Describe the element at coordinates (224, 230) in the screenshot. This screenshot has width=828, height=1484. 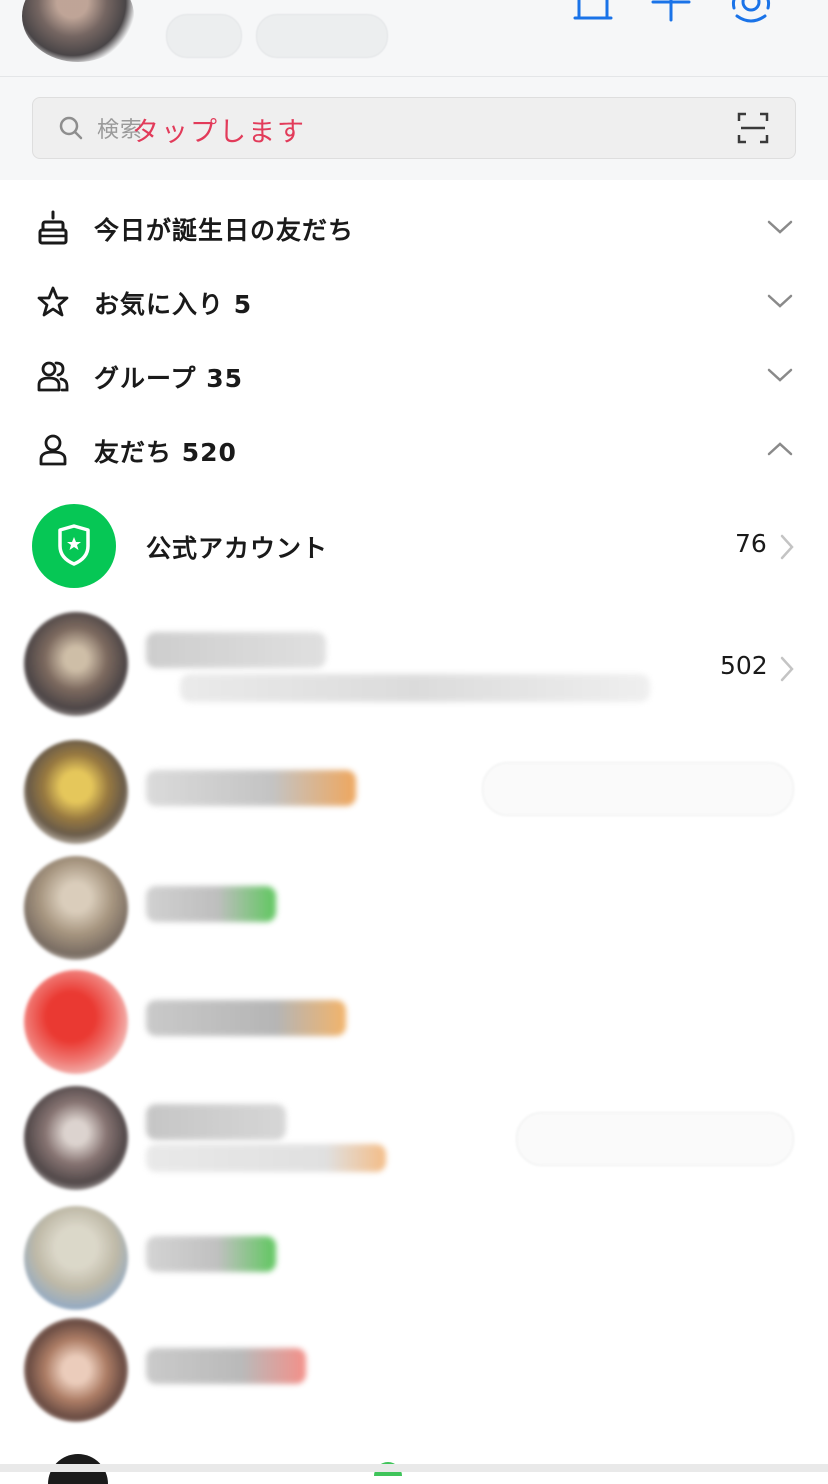
I see `section-label: 今日が誕生日の友だち` at that location.